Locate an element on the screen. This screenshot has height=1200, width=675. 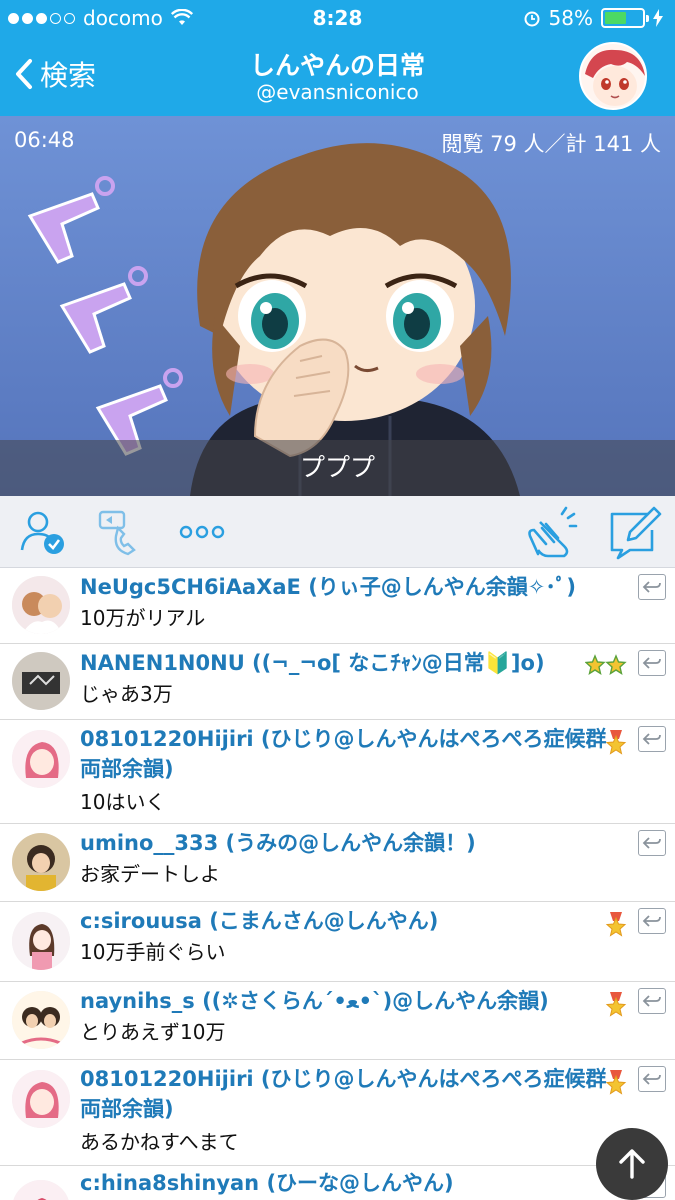
comment-row: naynihs_s ((✲さくらん´•ﻌ•`)@しんやん余韻) とりあえず10万 is located at coordinates (337, 1021).